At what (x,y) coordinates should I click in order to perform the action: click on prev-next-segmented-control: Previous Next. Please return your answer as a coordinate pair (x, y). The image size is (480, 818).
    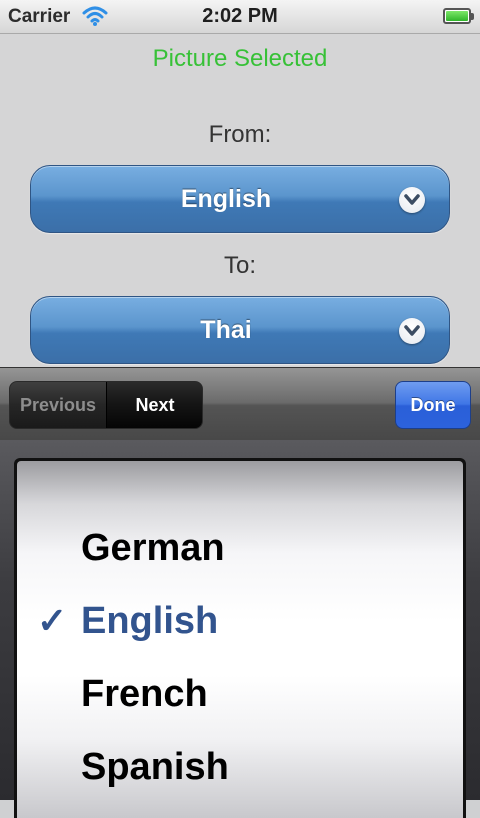
    Looking at the image, I should click on (106, 405).